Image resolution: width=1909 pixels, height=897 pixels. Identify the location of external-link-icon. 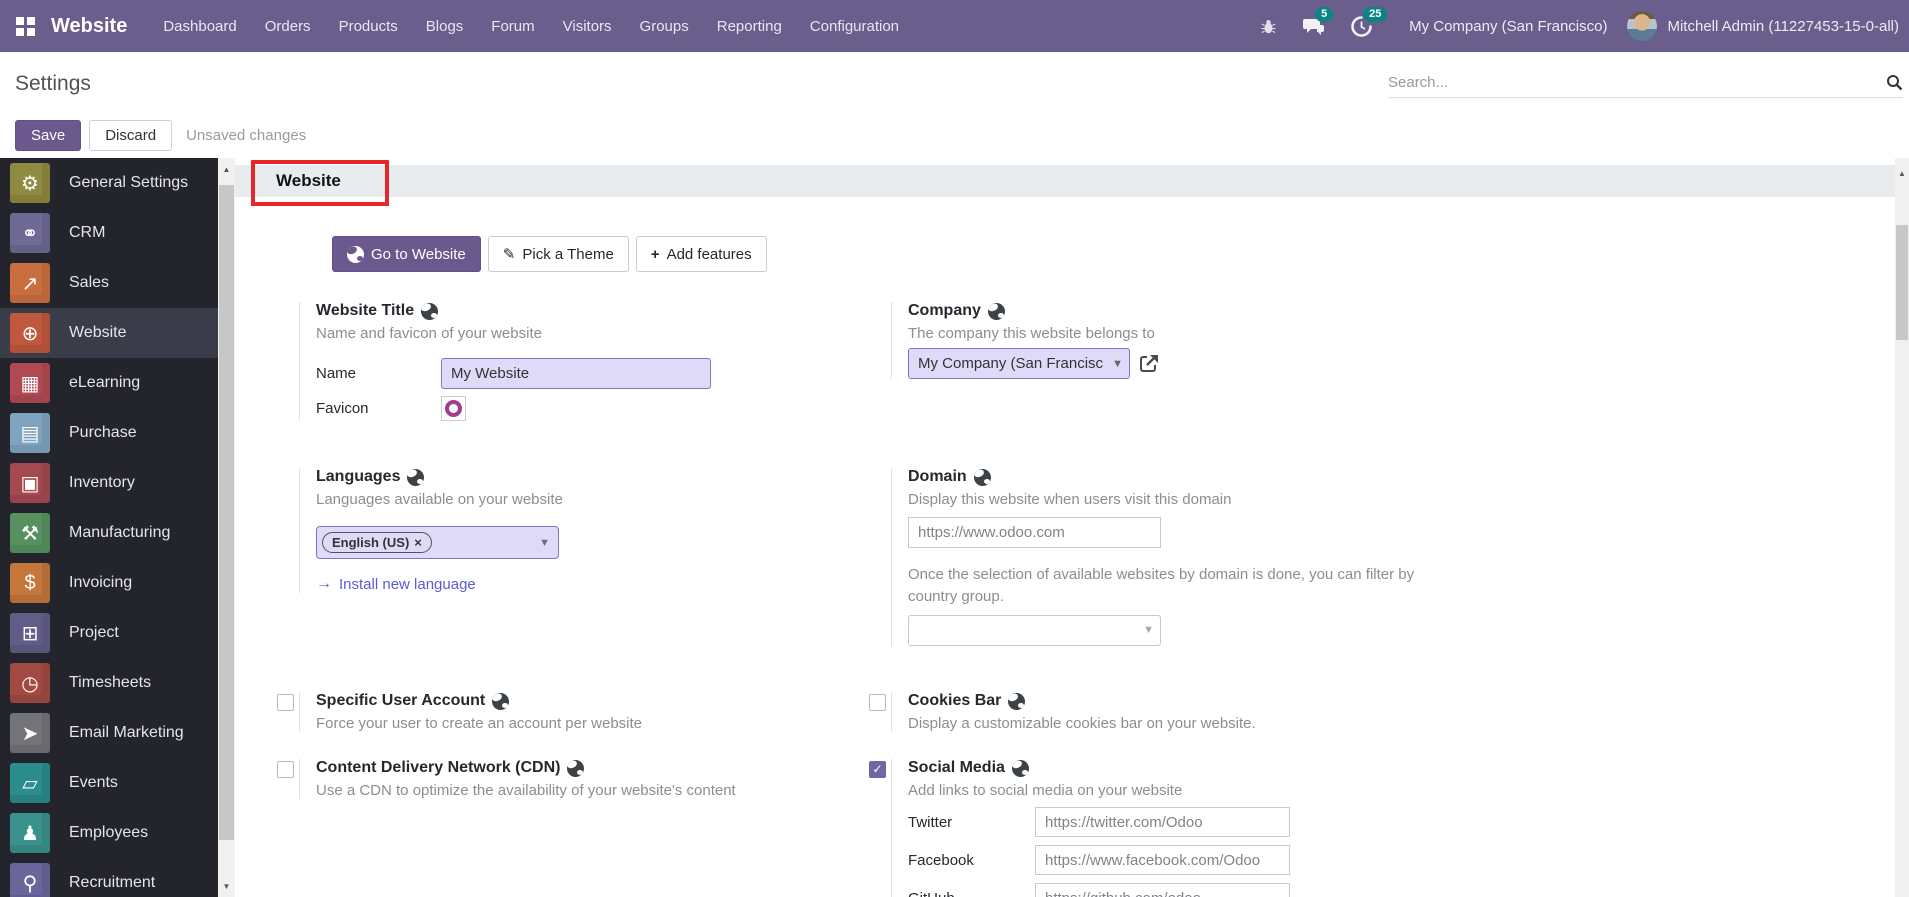
(1149, 364).